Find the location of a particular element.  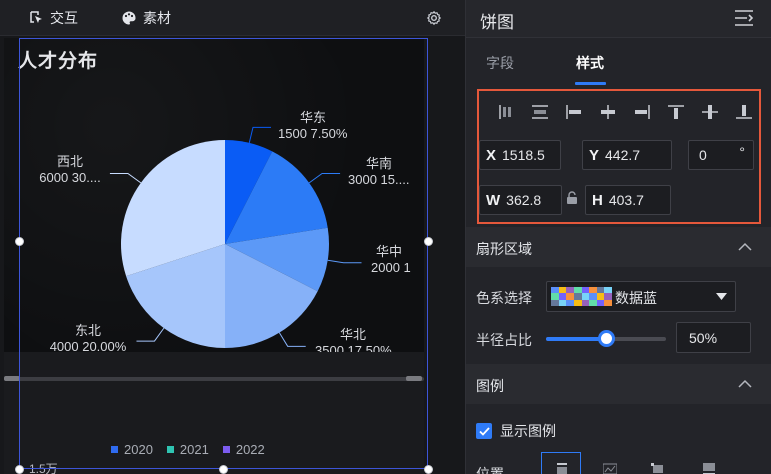

chevron-up-icon is located at coordinates (745, 246).